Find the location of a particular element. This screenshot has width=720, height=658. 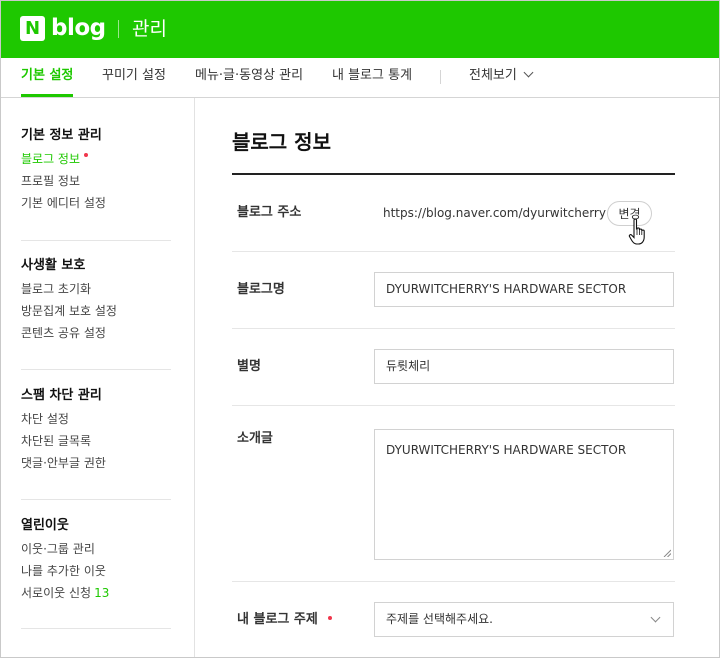

tab-menu-post-video: 메뉴·글·동영상 관리 is located at coordinates (249, 77).